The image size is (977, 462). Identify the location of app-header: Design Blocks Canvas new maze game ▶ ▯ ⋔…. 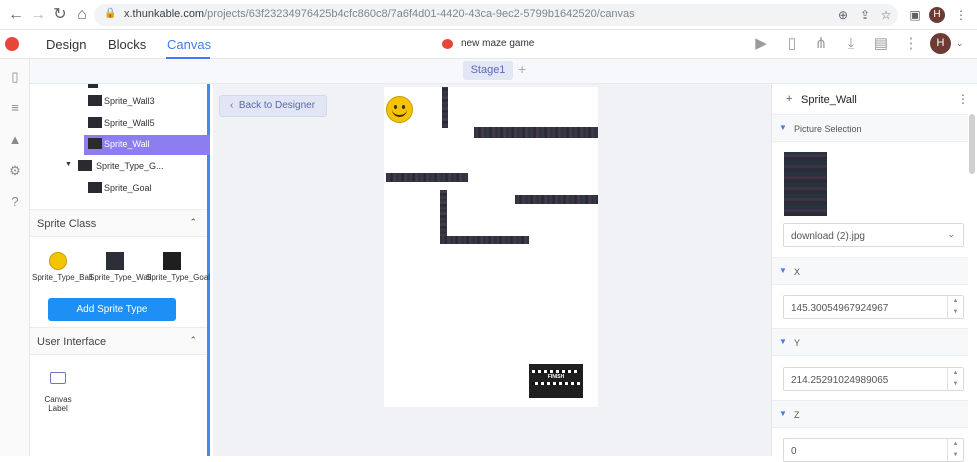
(488, 44).